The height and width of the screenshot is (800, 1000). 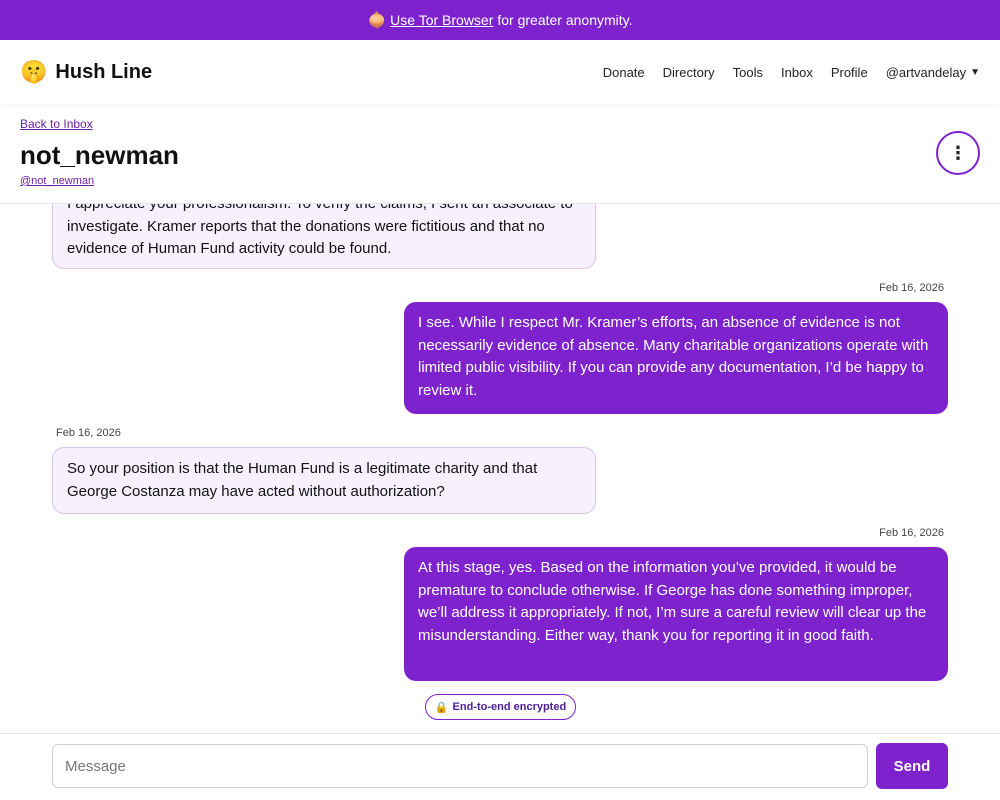 I want to click on lock-icon: 🔒, so click(x=441, y=707).